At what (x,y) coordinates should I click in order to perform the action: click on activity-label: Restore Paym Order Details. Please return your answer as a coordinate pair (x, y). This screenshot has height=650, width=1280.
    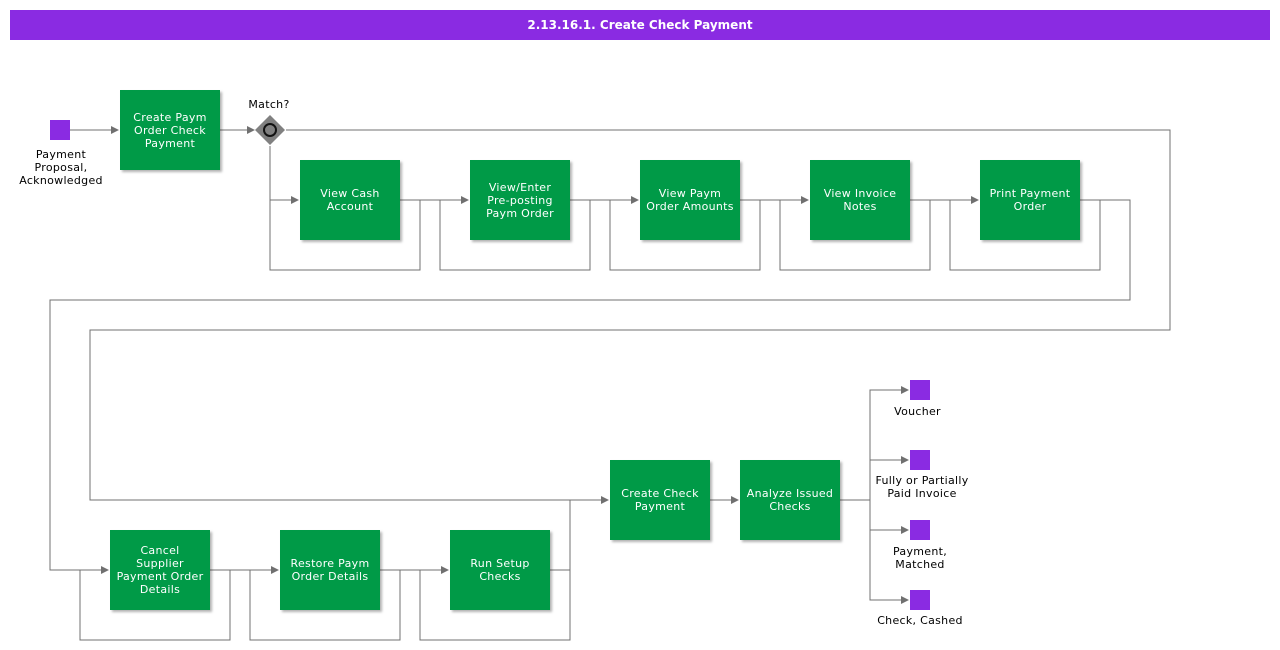
    Looking at the image, I should click on (330, 570).